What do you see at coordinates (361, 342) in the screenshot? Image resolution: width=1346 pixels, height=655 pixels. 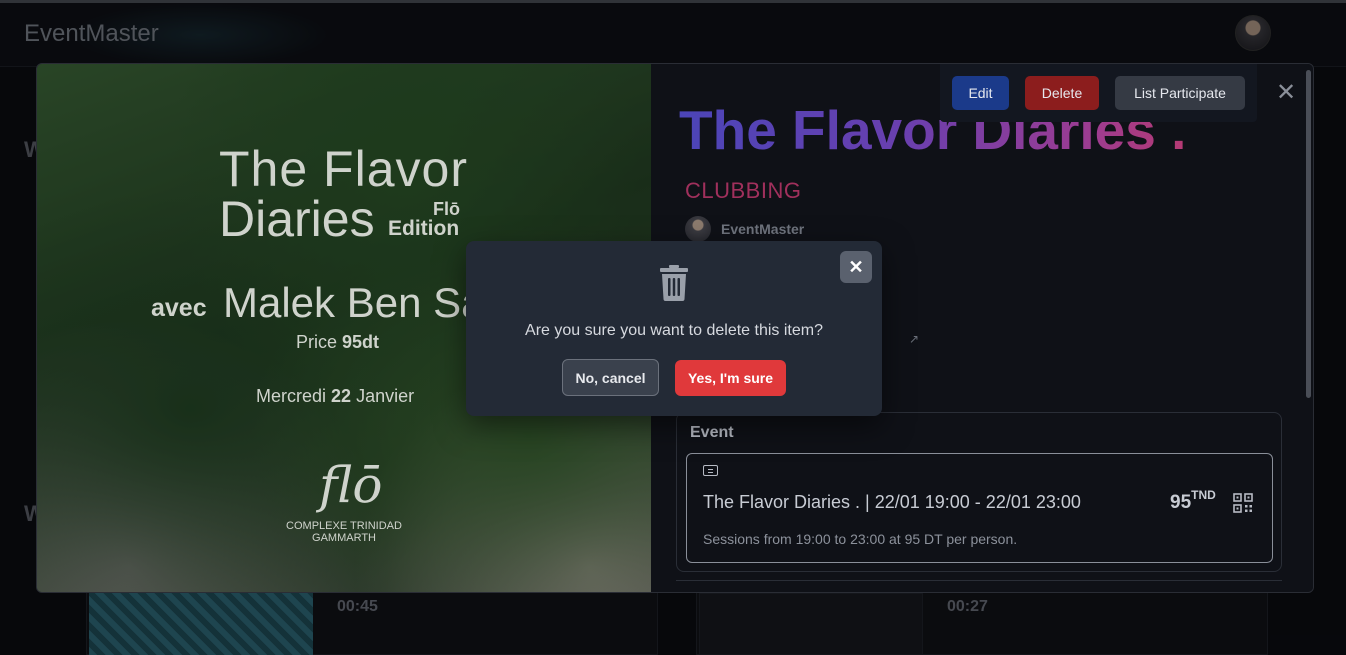 I see `poster-price-value: 95dt` at bounding box center [361, 342].